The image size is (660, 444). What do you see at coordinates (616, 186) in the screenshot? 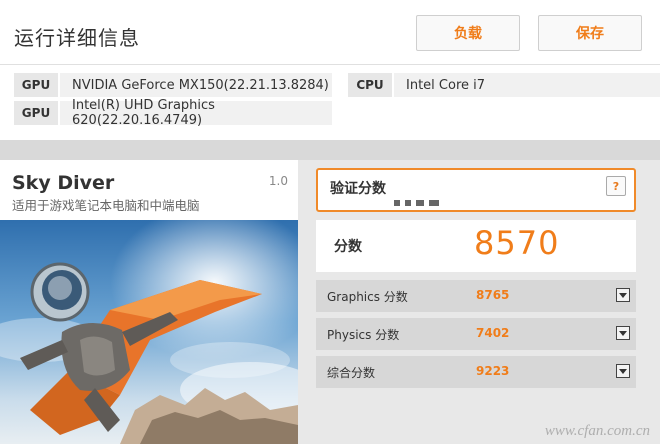
I see `question-mark-icon: ?` at bounding box center [616, 186].